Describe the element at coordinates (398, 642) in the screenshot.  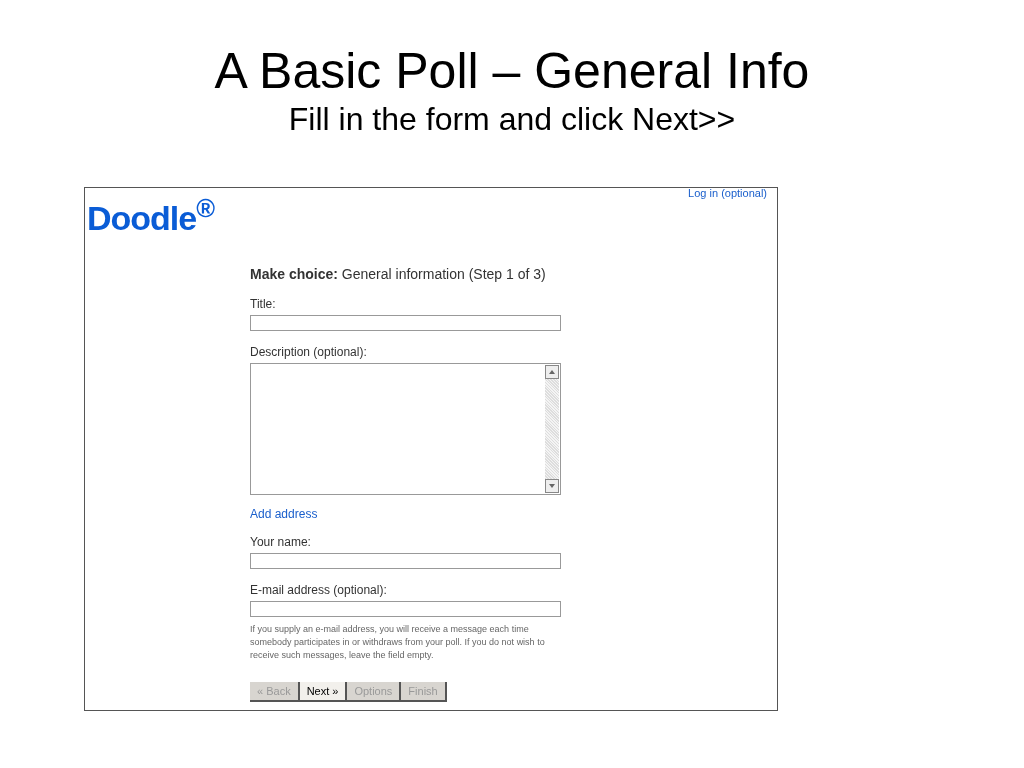
I see `help-text: If you supply an e-mail address, you will receive a message each time somebody participates in or withdraws from your poll. If you do not wish to receive such messages, leave the field empty.` at that location.